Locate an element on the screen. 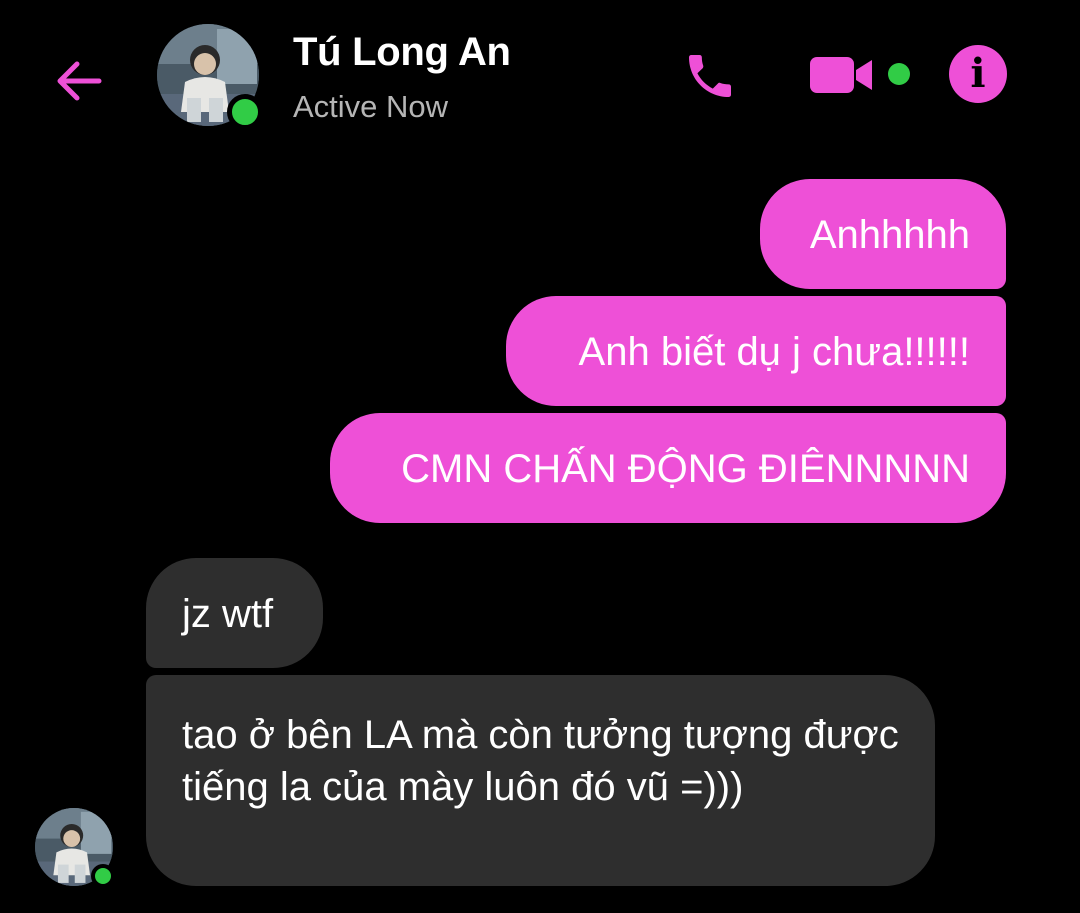  voice-call-button is located at coordinates (710, 76).